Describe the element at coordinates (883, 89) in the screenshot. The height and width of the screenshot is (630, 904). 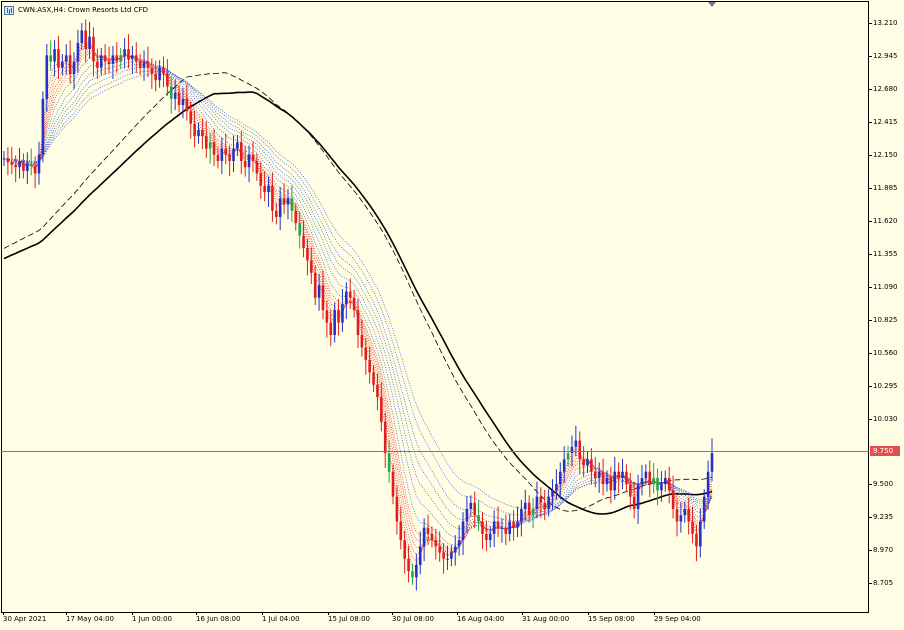
I see `price-tick-label: 12.680` at that location.